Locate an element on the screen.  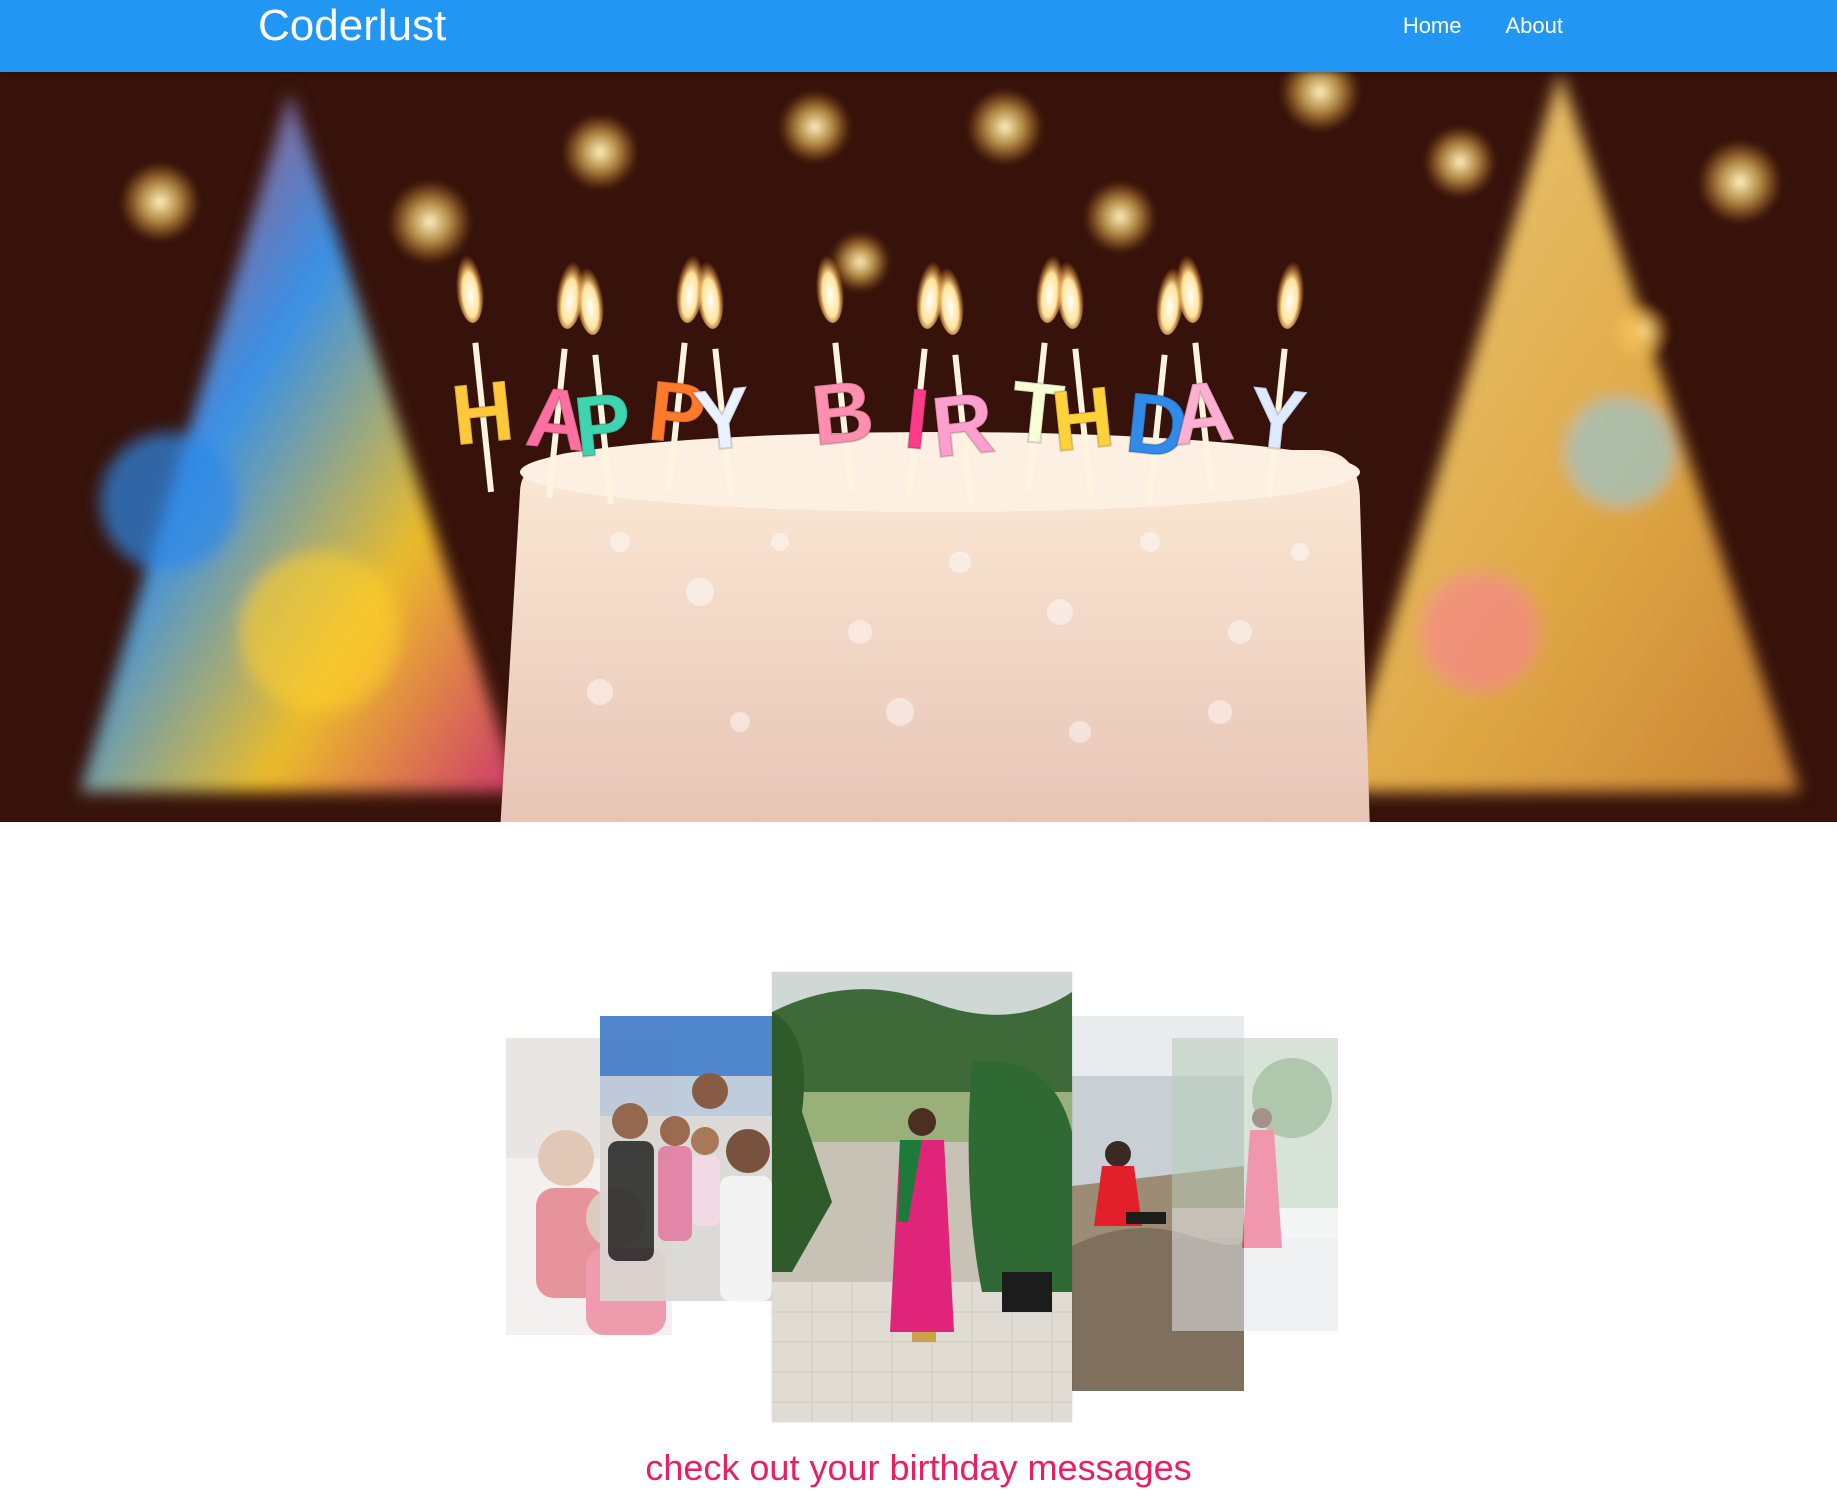
candle-letter: R is located at coordinates (963, 425).